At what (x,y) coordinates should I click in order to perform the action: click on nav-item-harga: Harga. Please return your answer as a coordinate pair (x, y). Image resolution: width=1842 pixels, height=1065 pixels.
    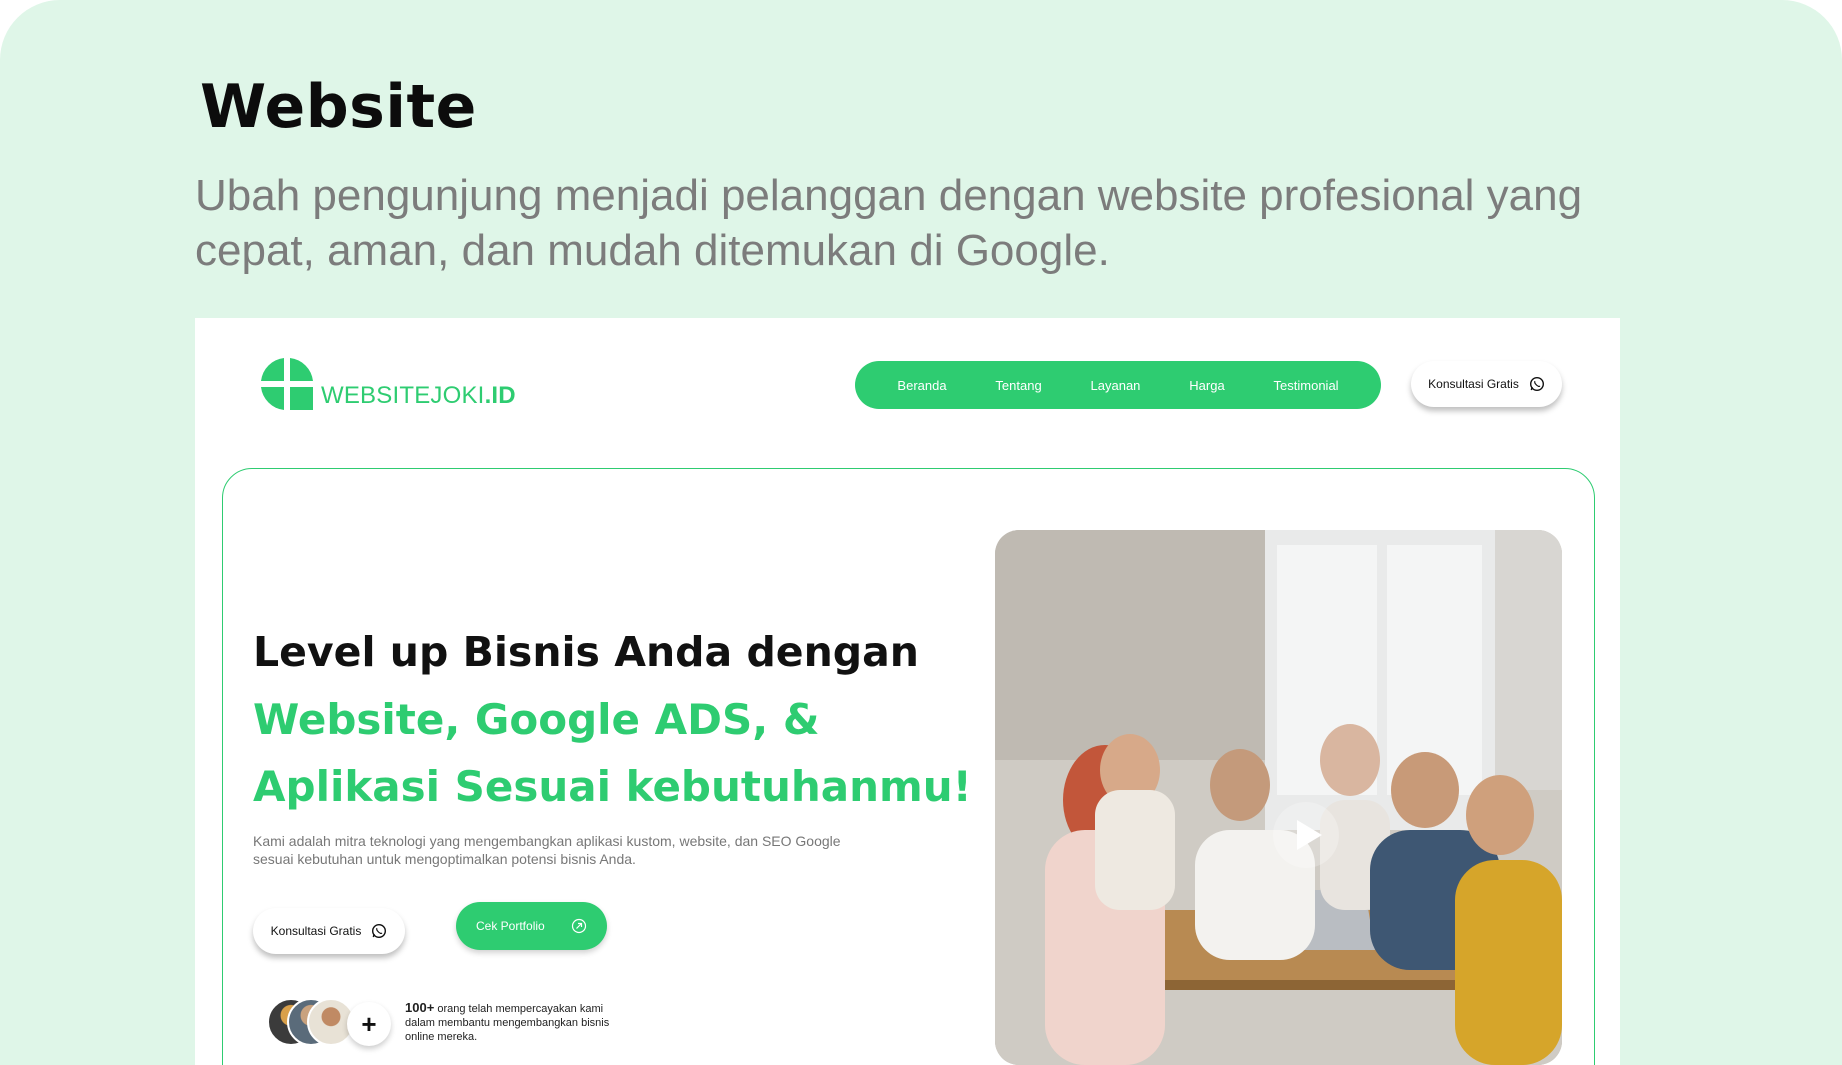
    Looking at the image, I should click on (1206, 385).